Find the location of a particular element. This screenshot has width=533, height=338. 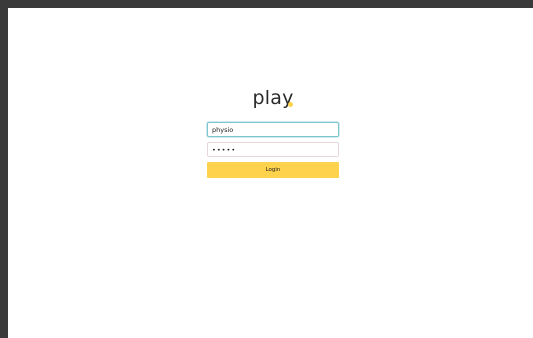

login-panel: play Login is located at coordinates (273, 130).